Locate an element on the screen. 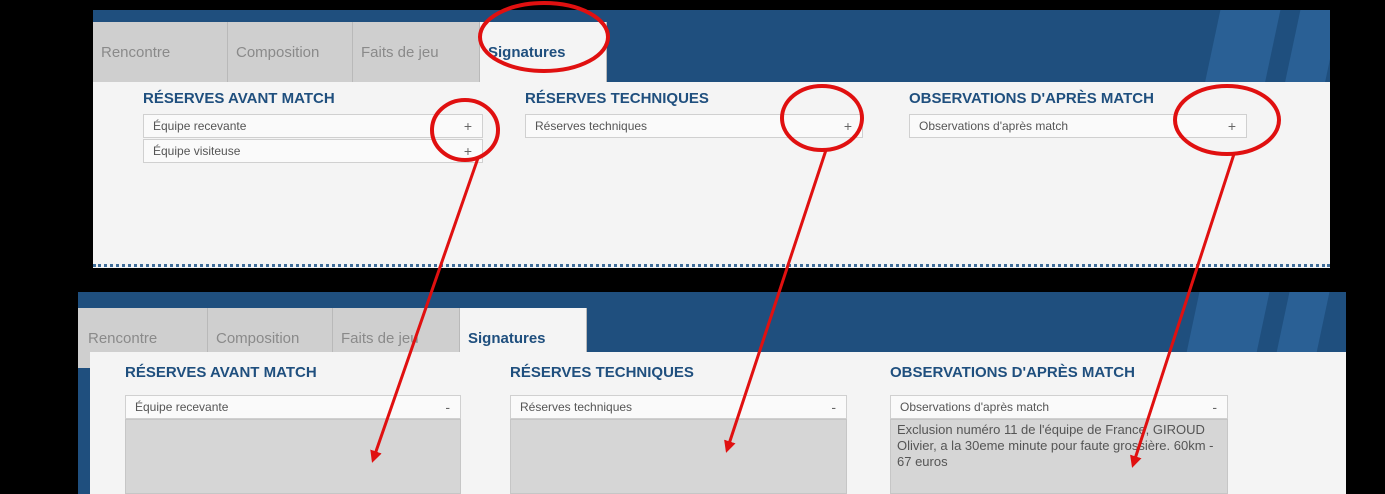 The image size is (1385, 494). reserves-techniques-textarea is located at coordinates (678, 456).